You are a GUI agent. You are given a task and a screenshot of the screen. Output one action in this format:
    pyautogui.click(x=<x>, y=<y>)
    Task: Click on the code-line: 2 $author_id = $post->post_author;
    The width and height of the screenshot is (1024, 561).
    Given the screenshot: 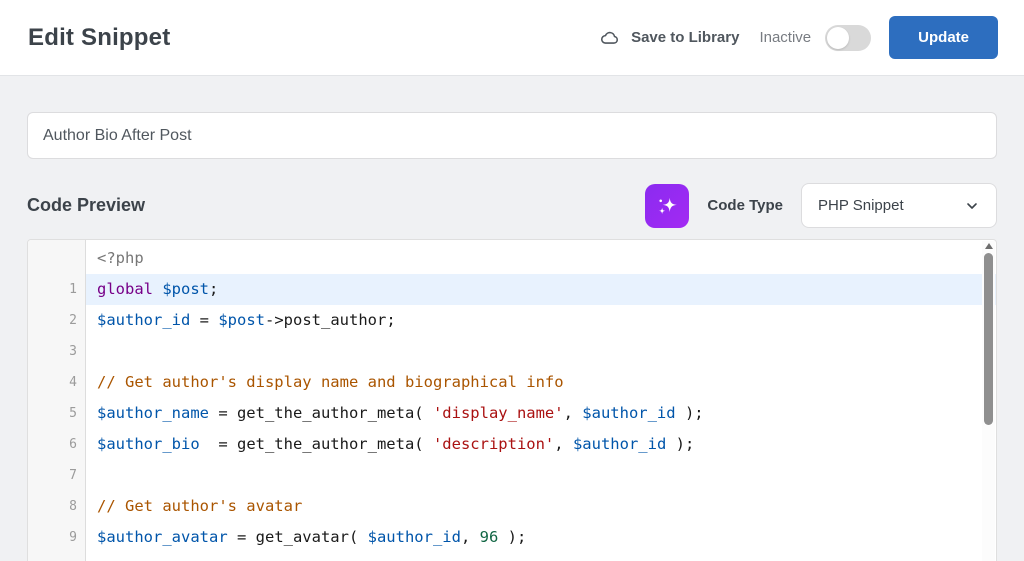 What is the action you would take?
    pyautogui.click(x=512, y=320)
    